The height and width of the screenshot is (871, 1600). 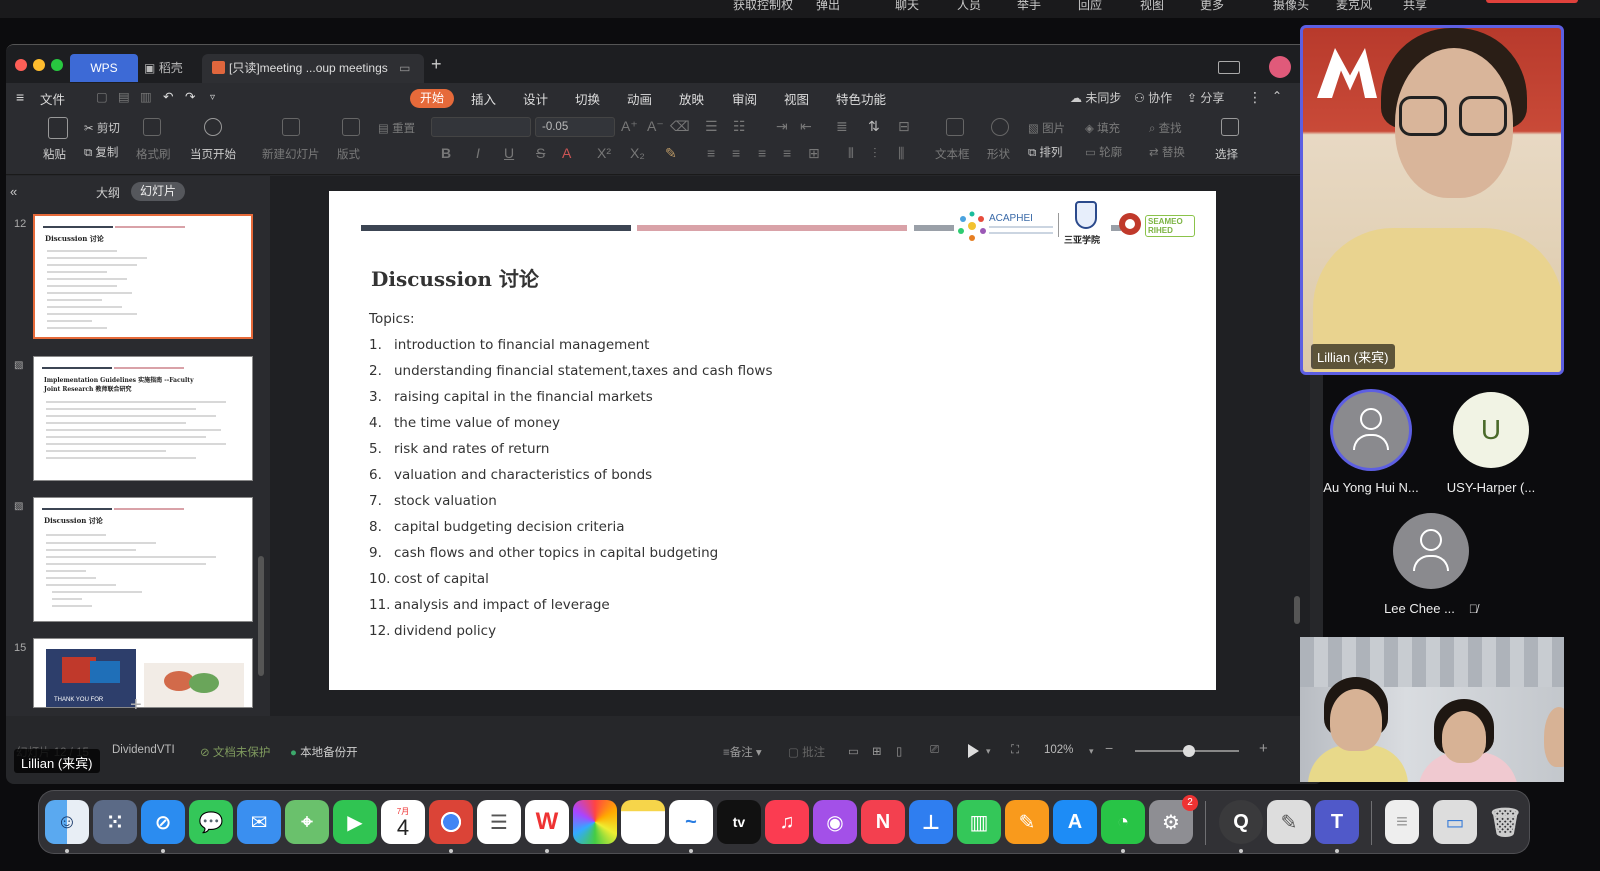 What do you see at coordinates (680, 126) in the screenshot?
I see `clear-format-icon: ⌫` at bounding box center [680, 126].